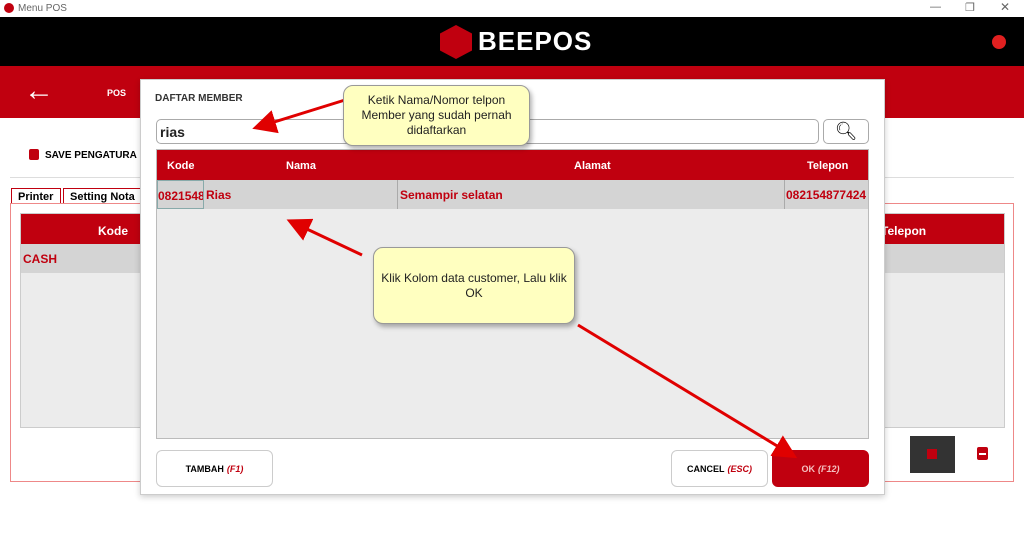  Describe the element at coordinates (324, 237) in the screenshot. I see `arrow-to-row` at that location.